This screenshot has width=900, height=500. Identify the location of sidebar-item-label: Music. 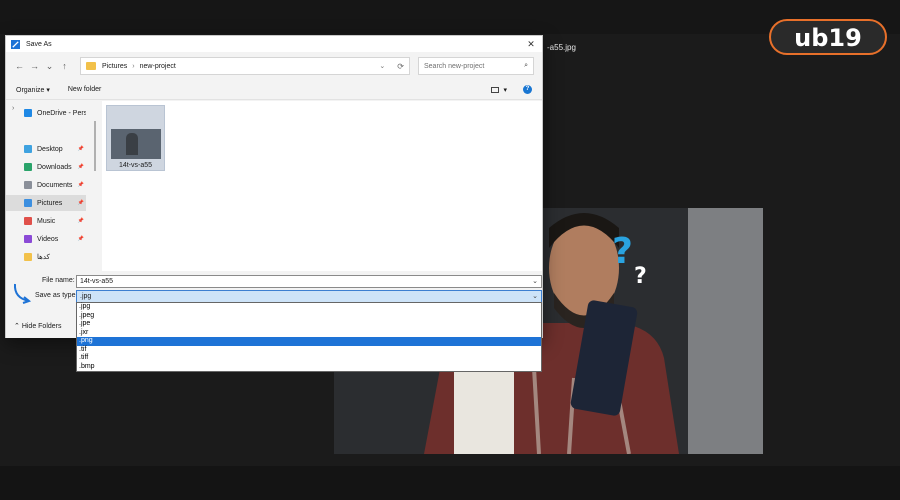
(46, 221).